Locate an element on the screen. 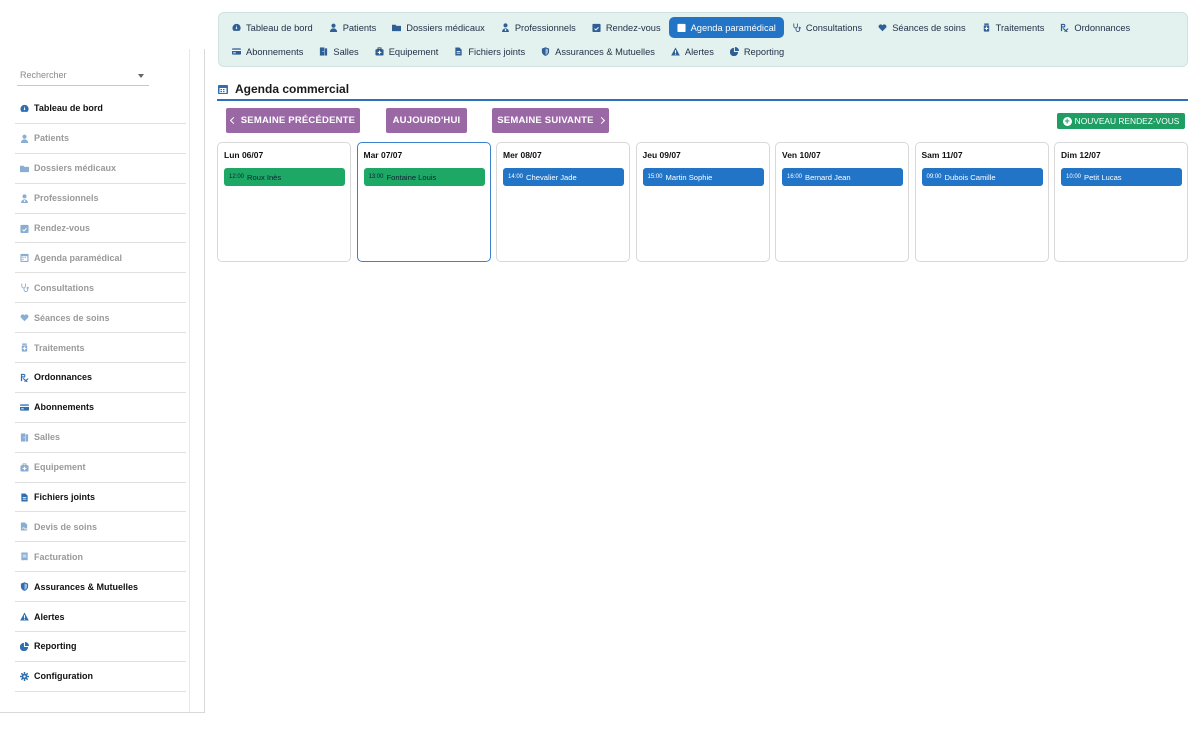 The height and width of the screenshot is (743, 1200). card-icon is located at coordinates (24, 407).